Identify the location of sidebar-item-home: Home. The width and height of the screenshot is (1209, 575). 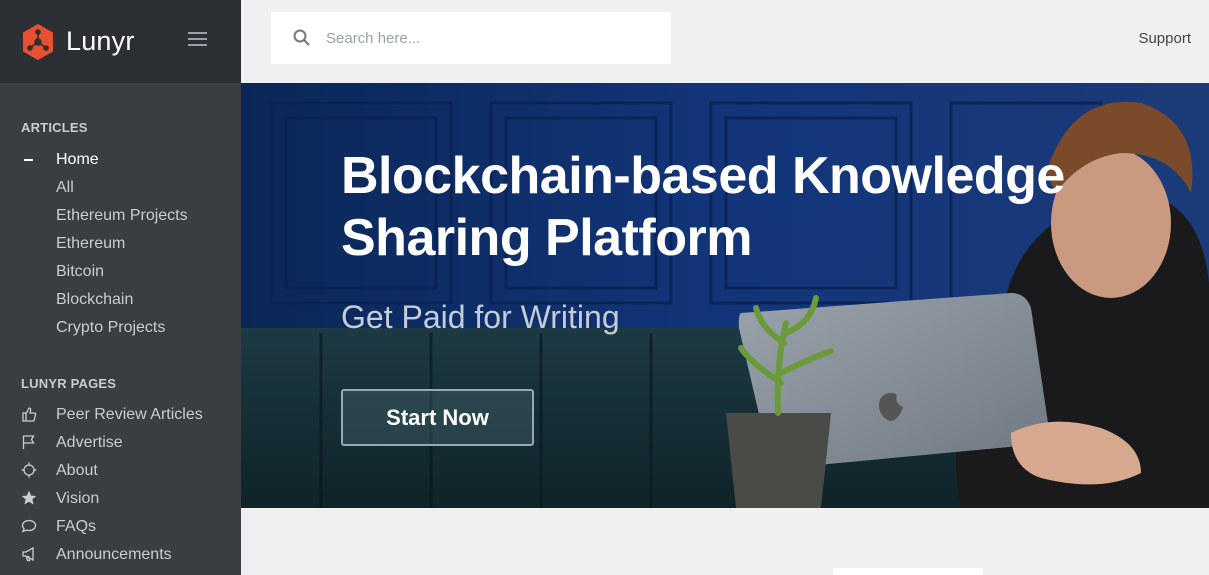
(120, 160).